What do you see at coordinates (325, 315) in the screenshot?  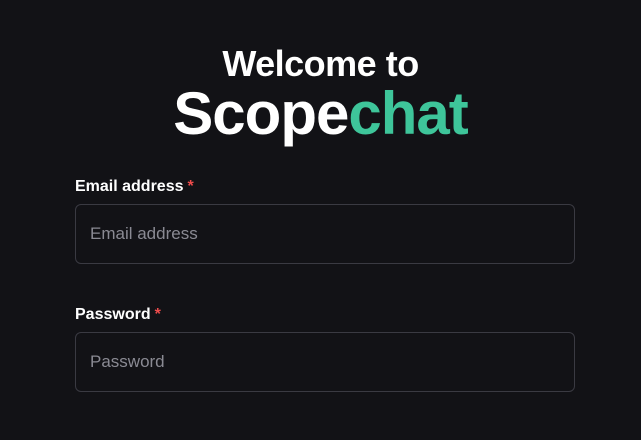 I see `password-label: Password *` at bounding box center [325, 315].